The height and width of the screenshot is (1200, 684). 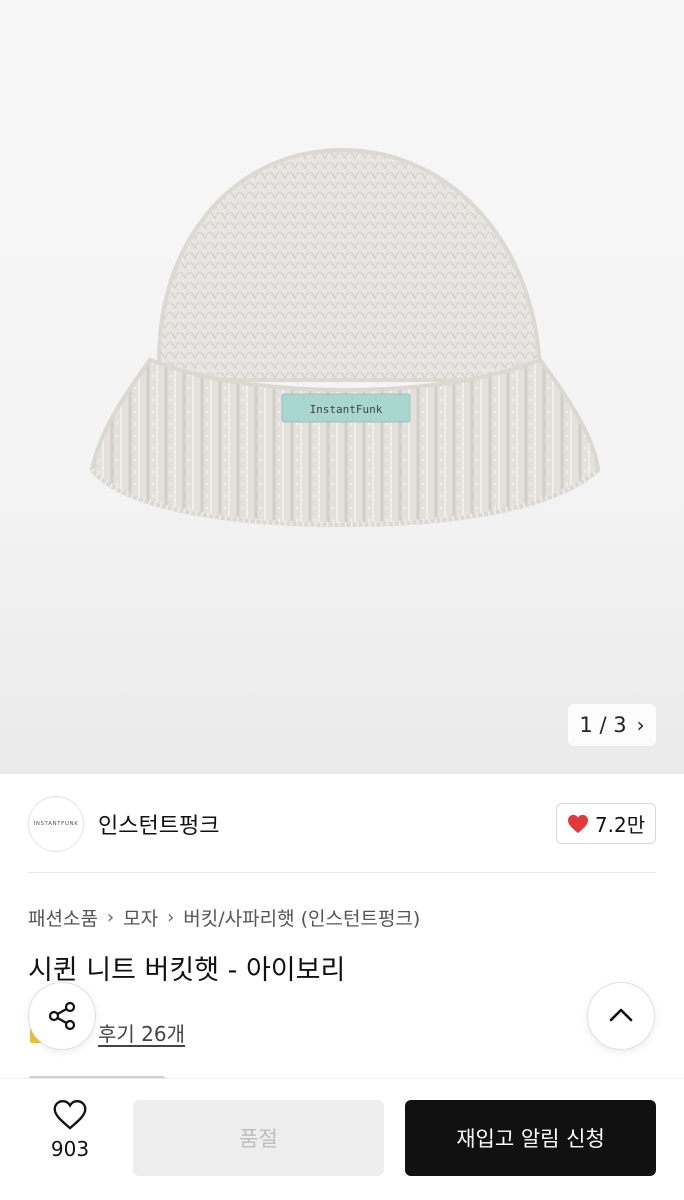 I want to click on restock-alert-button: 재입고 알림 신청, so click(x=530, y=1138).